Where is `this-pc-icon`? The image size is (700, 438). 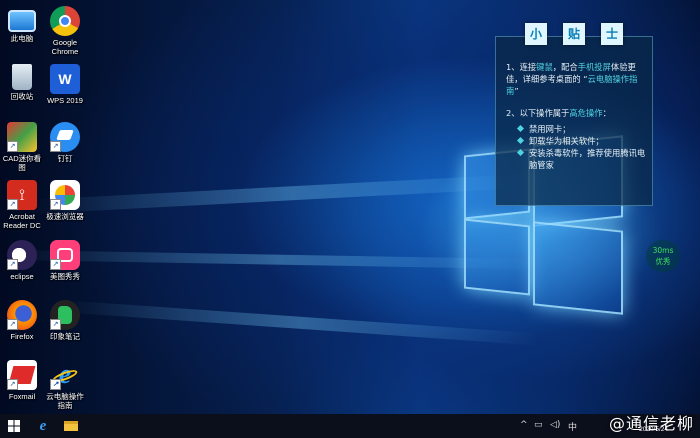
this-pc-icon is located at coordinates (22, 21).